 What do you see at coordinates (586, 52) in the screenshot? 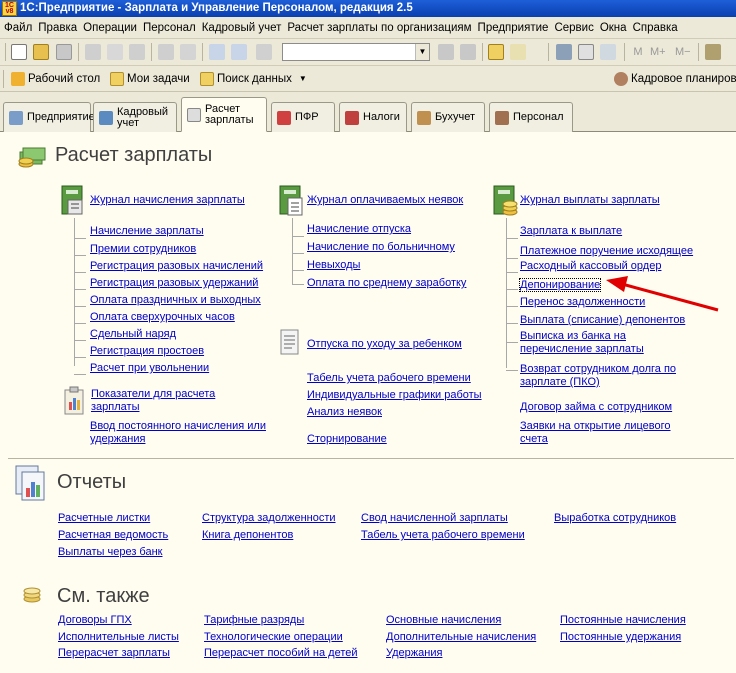
I see `calendar-icon` at bounding box center [586, 52].